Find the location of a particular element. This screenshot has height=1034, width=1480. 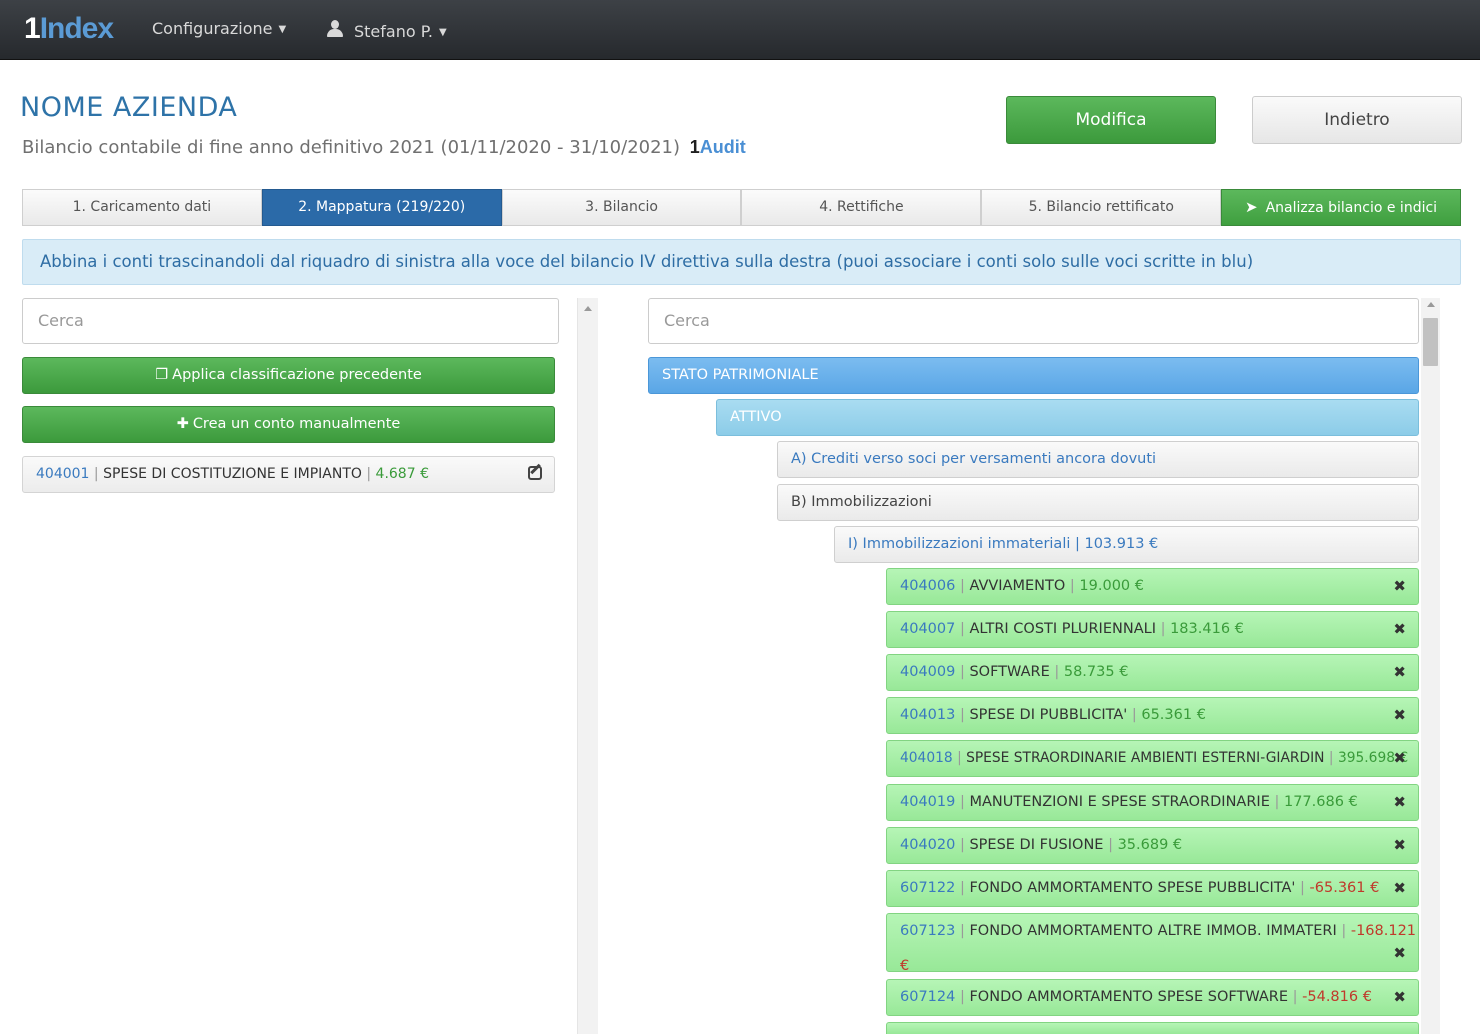

tree-node-immobilizzazioni: B) Immobilizzazioni is located at coordinates (1098, 502).